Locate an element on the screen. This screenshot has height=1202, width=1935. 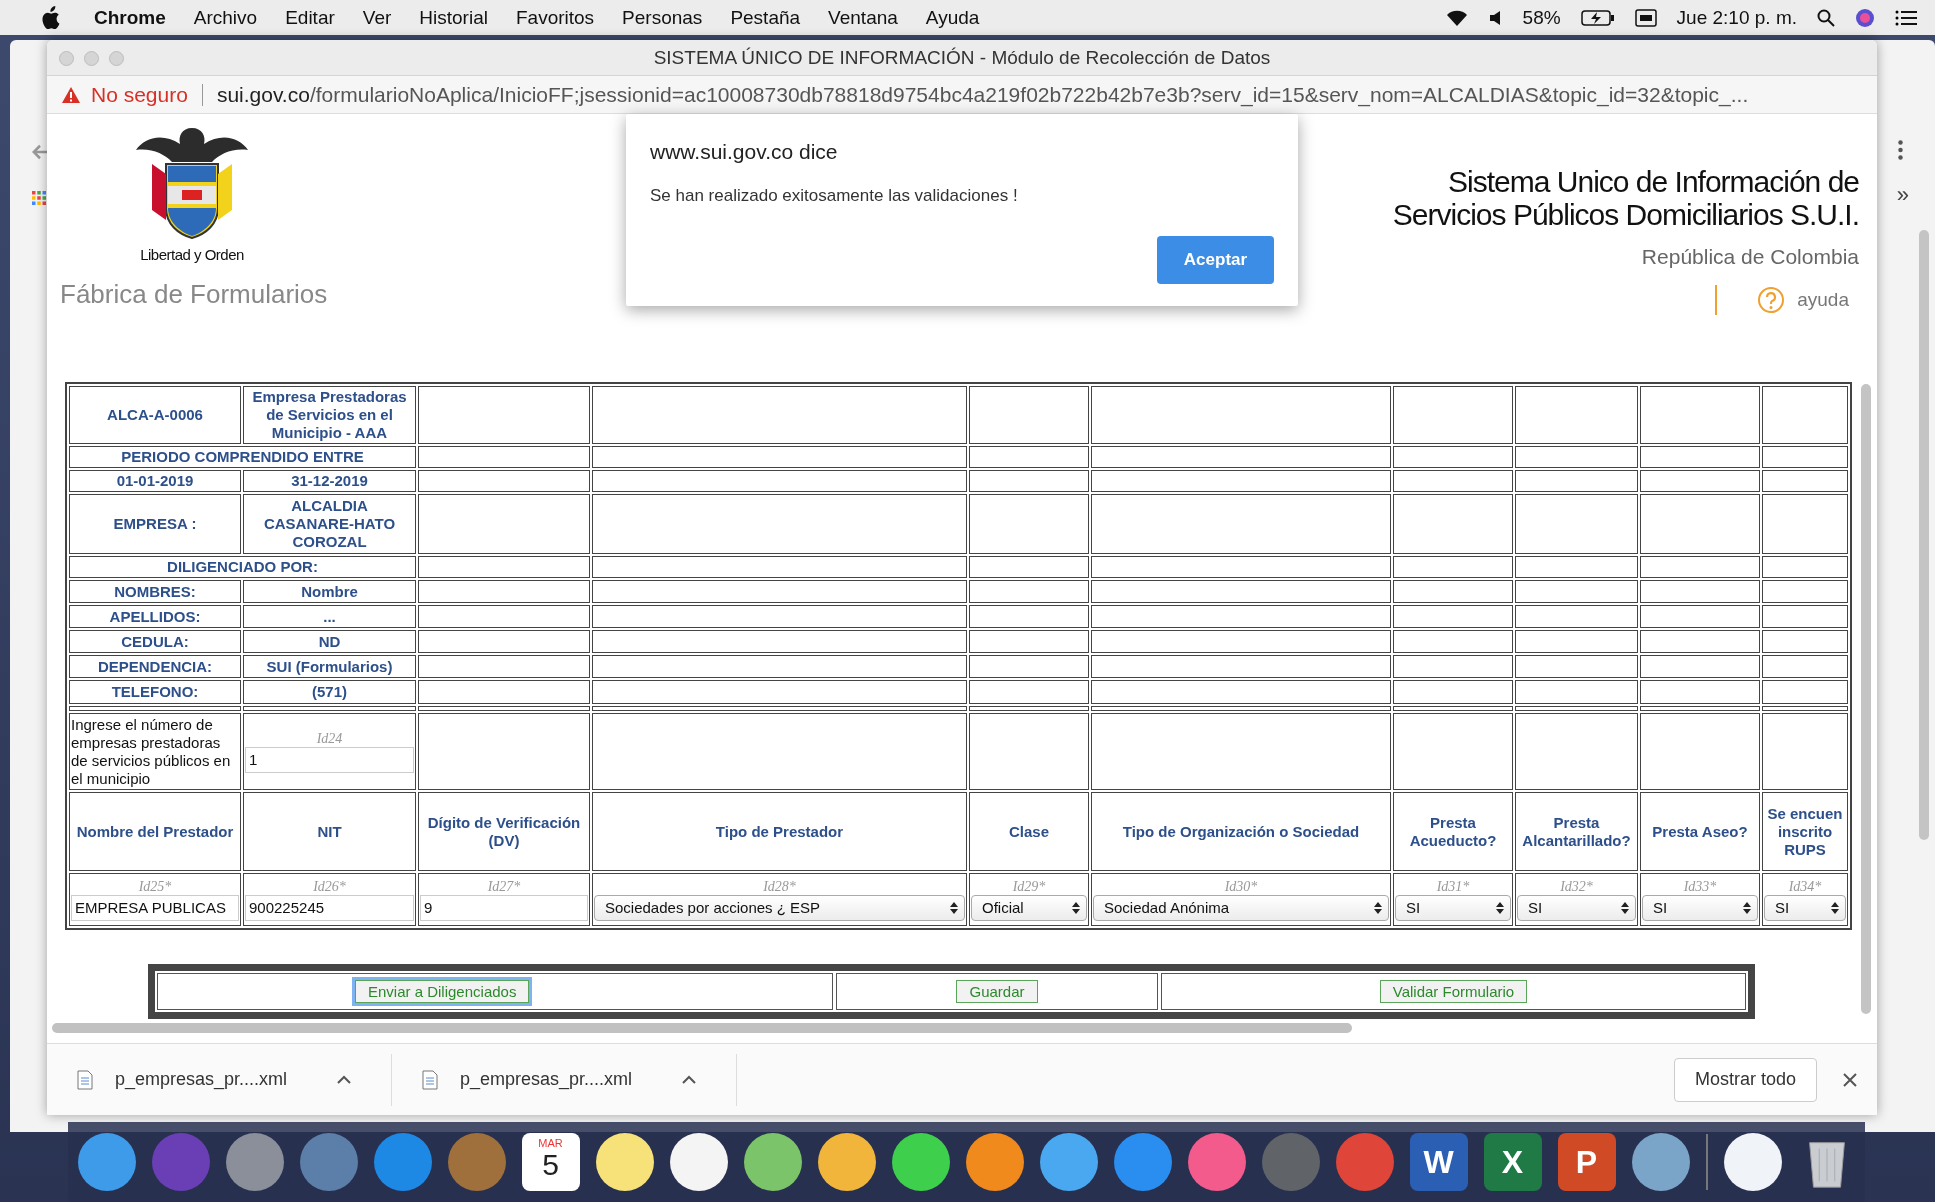
dialog-title: www.sui.gov.co dice is located at coordinates (744, 152).